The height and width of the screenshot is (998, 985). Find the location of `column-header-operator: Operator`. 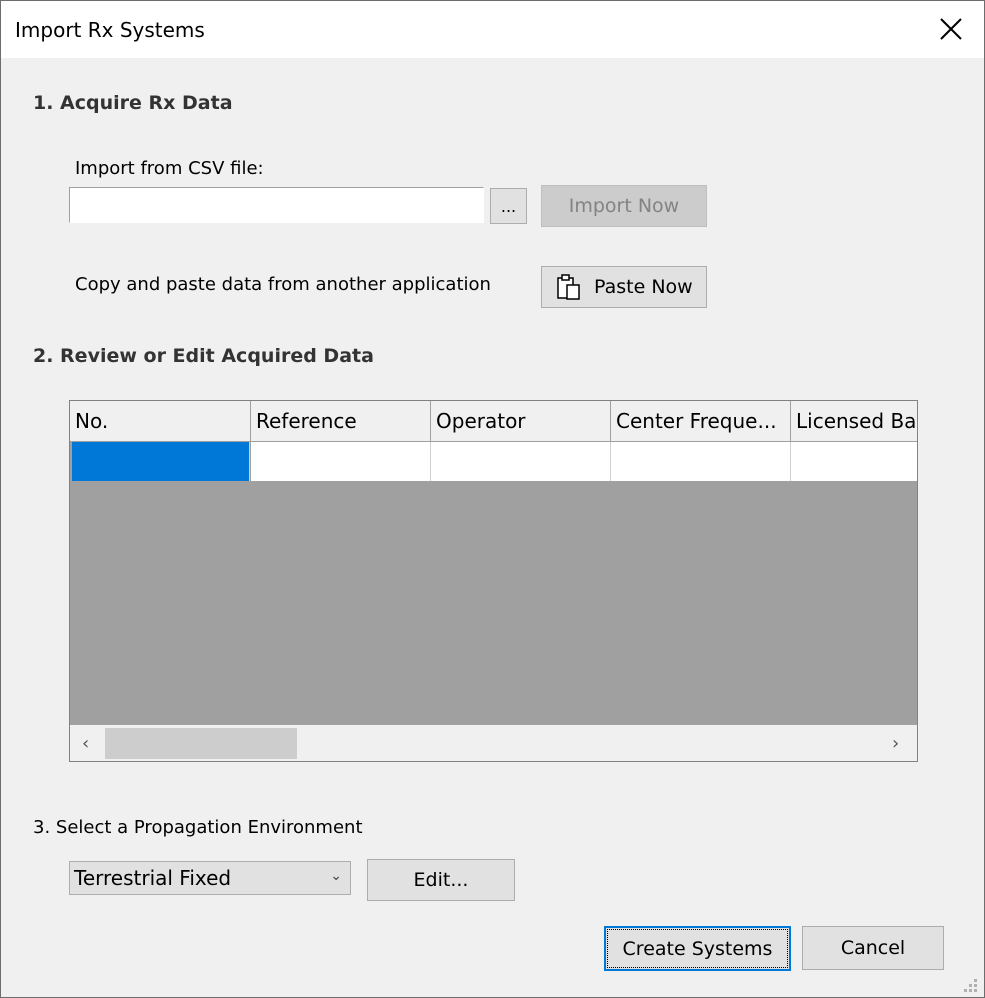

column-header-operator: Operator is located at coordinates (521, 421).